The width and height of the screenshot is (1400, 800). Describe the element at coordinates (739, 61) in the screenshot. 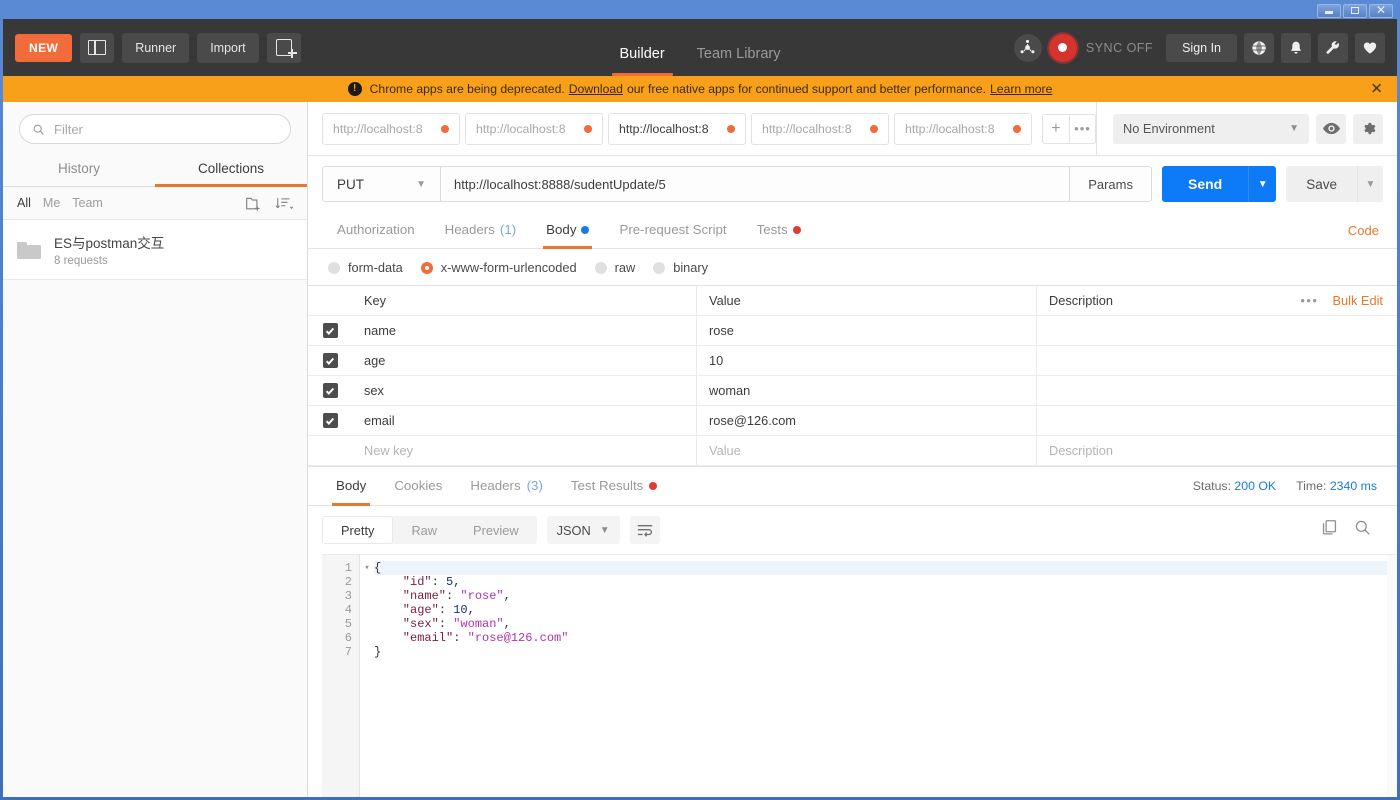

I see `tab-team-library: Team Library` at that location.